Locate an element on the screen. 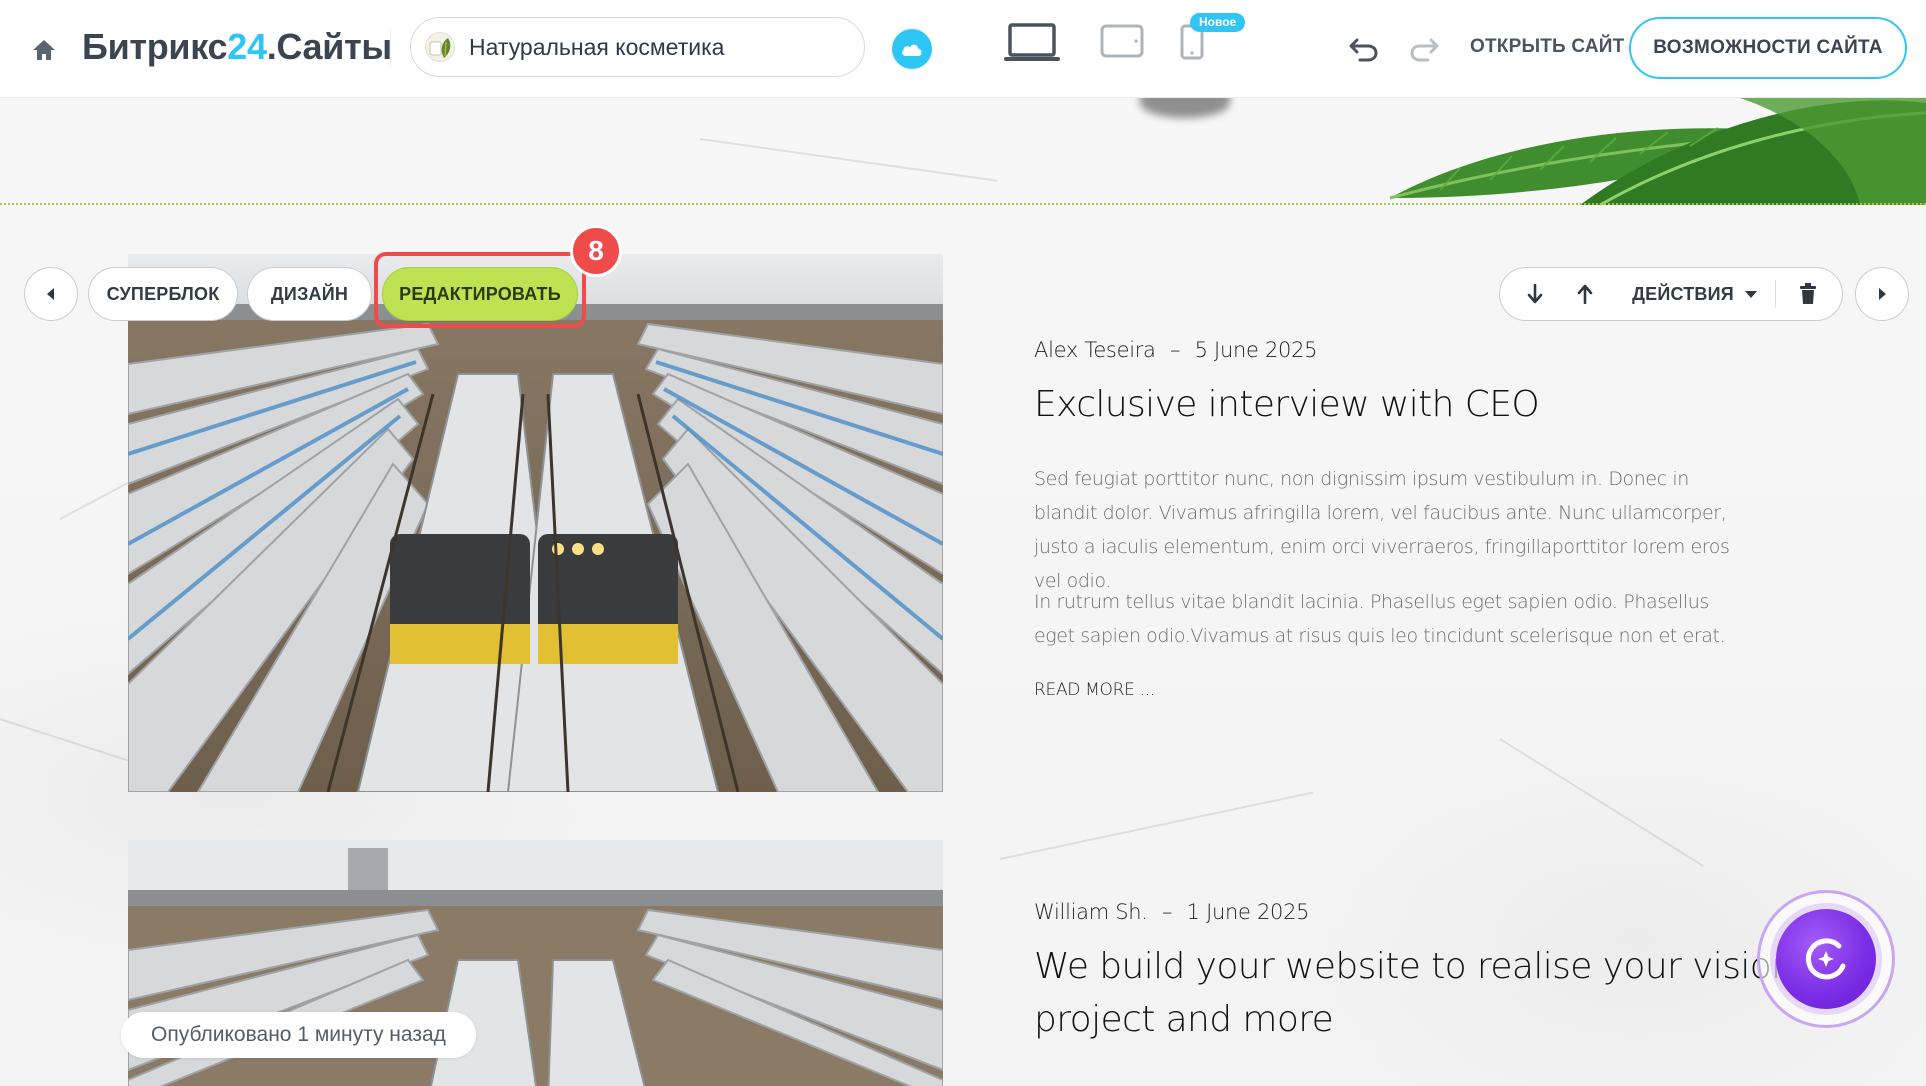  previous-block-button is located at coordinates (51, 294).